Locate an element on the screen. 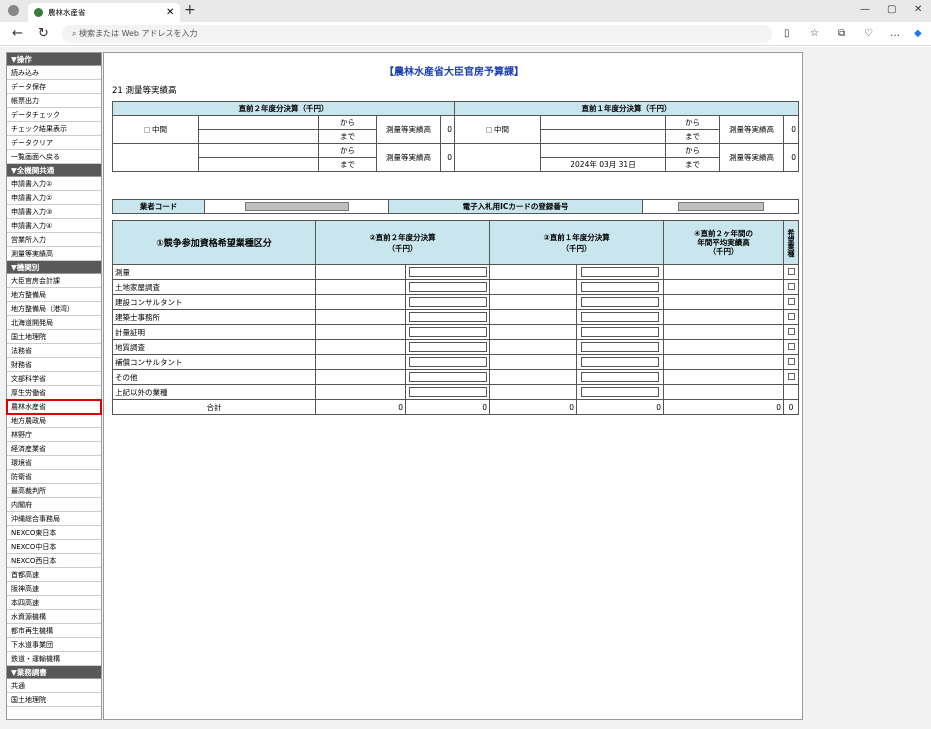 This screenshot has height=729, width=931. extensions-icon: ♡ is located at coordinates (868, 33).